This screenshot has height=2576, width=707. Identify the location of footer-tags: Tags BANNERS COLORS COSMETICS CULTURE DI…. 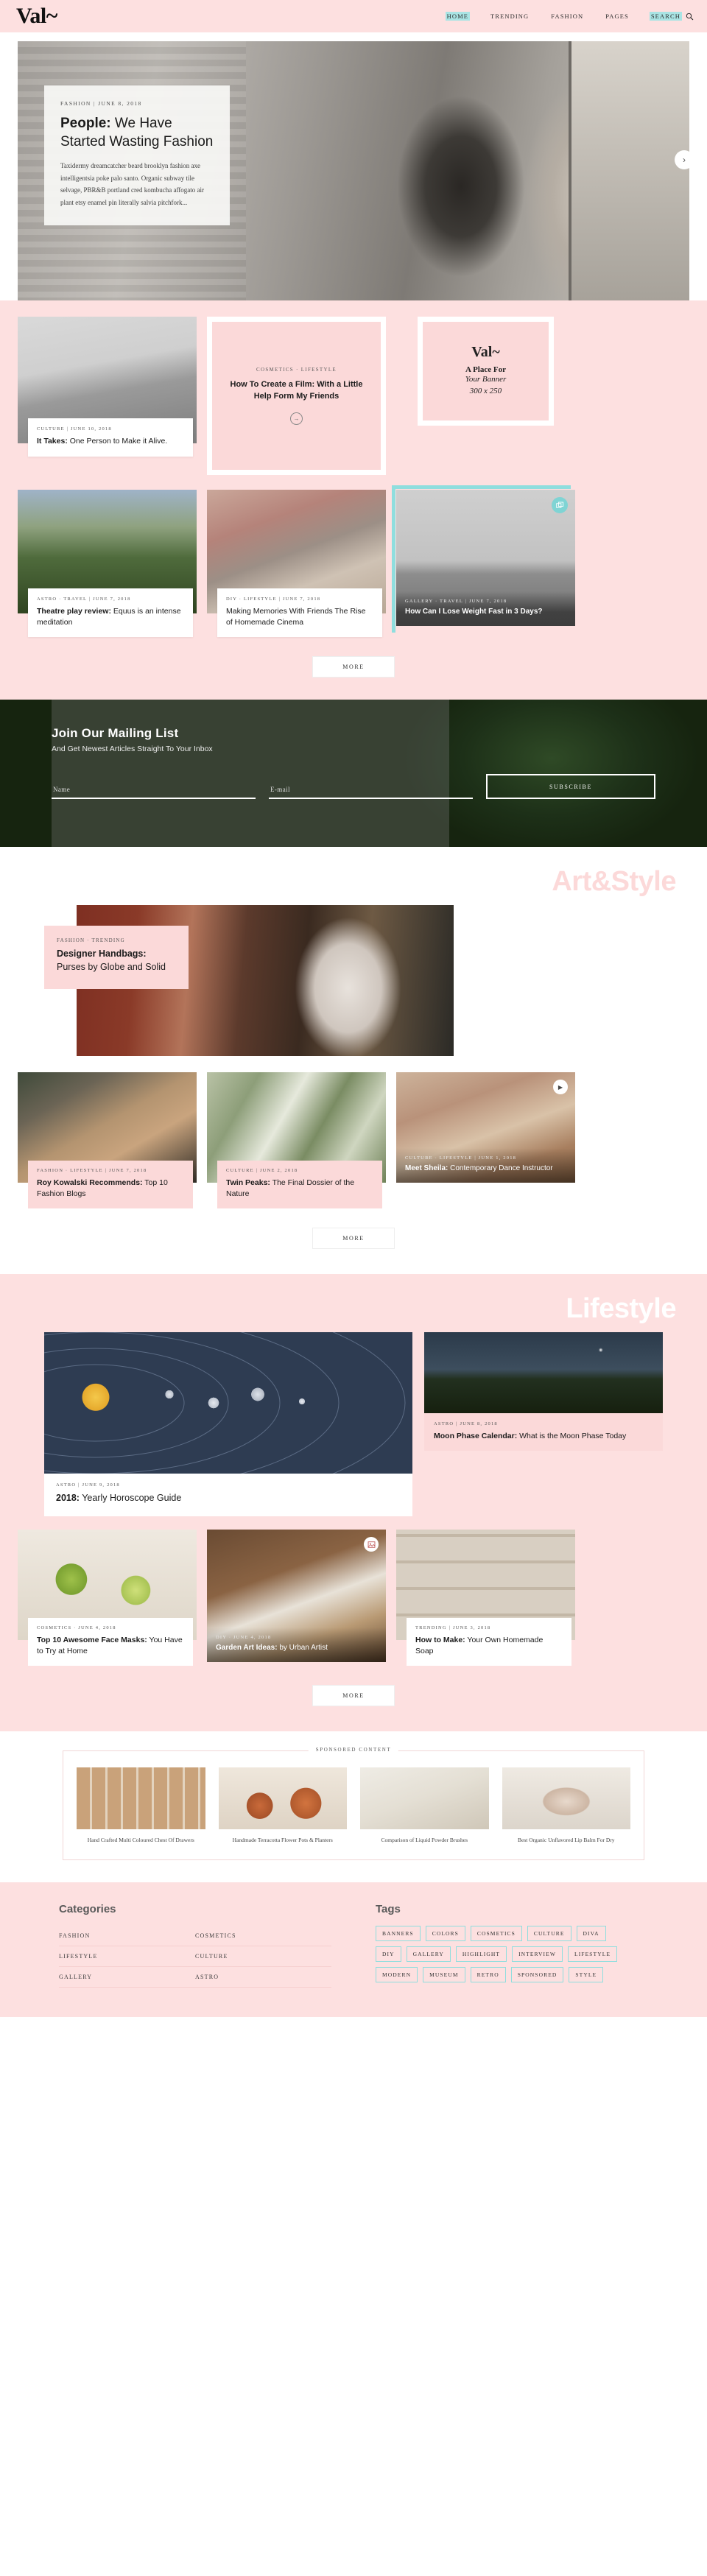
(501, 1945).